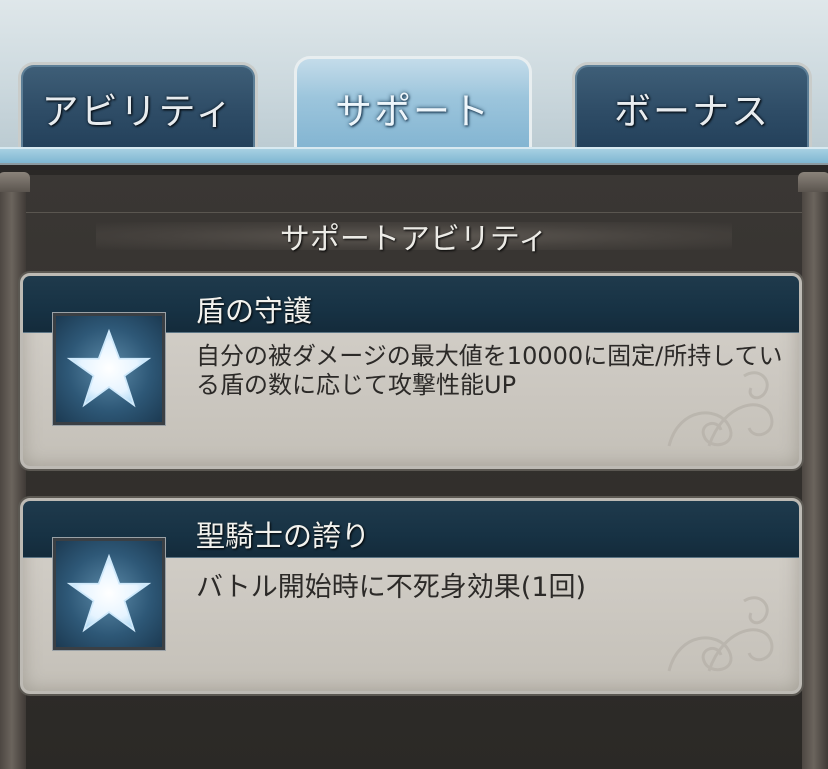  I want to click on tab-ability-label: アビリティ, so click(138, 111).